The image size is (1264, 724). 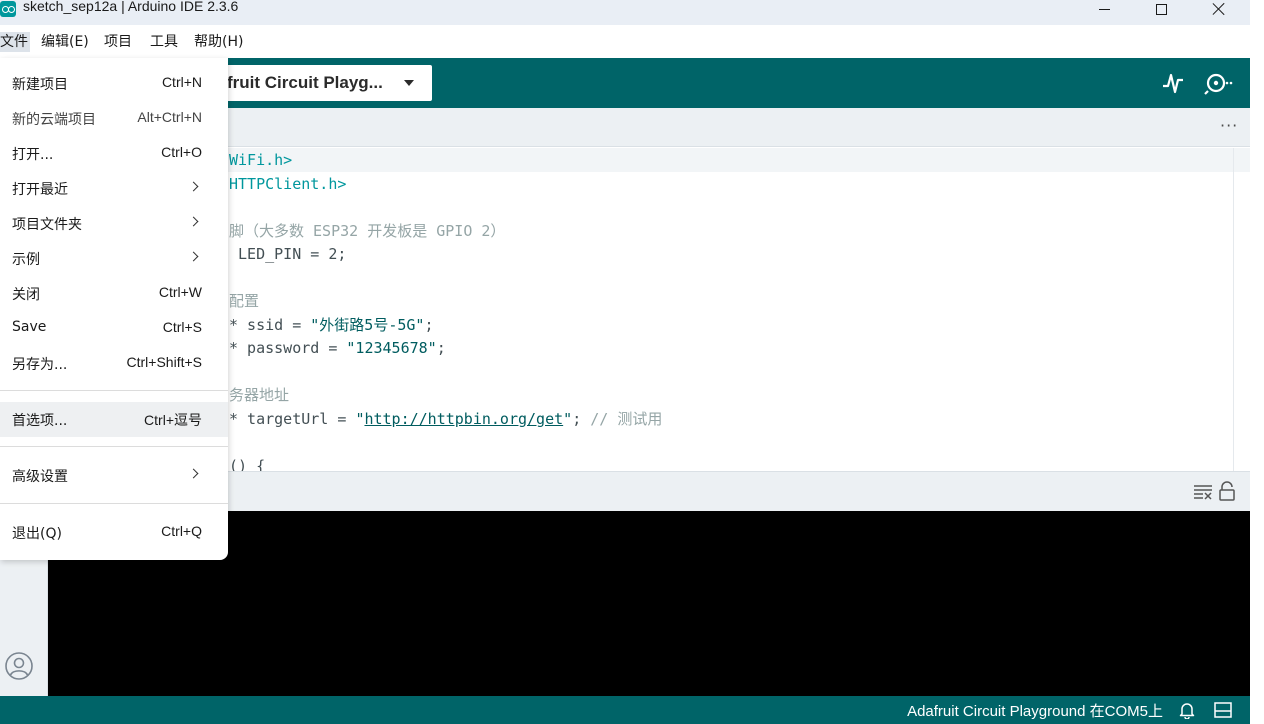 I want to click on more-options-icon: ···, so click(x=1230, y=126).